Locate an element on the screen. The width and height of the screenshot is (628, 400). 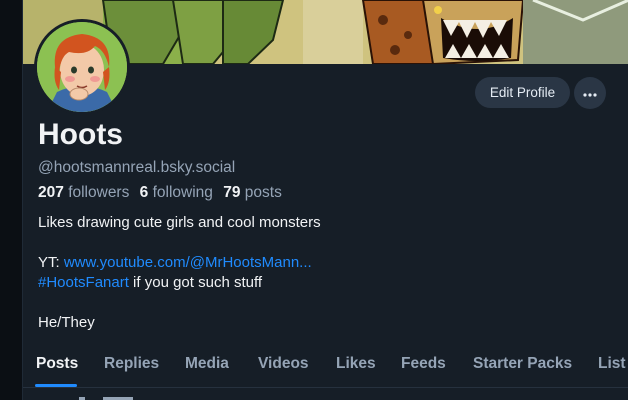
display-name: Hoots is located at coordinates (80, 134).